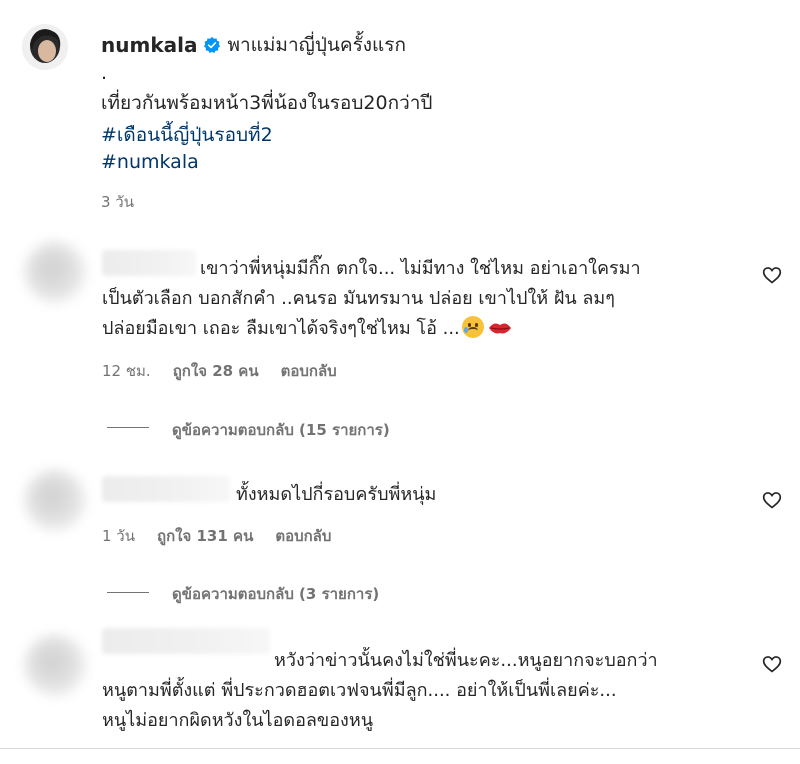 This screenshot has height=764, width=800. I want to click on comment-text: ทั้งหมดไปกี่รอบครับพี่หนุ่ม, so click(336, 494).